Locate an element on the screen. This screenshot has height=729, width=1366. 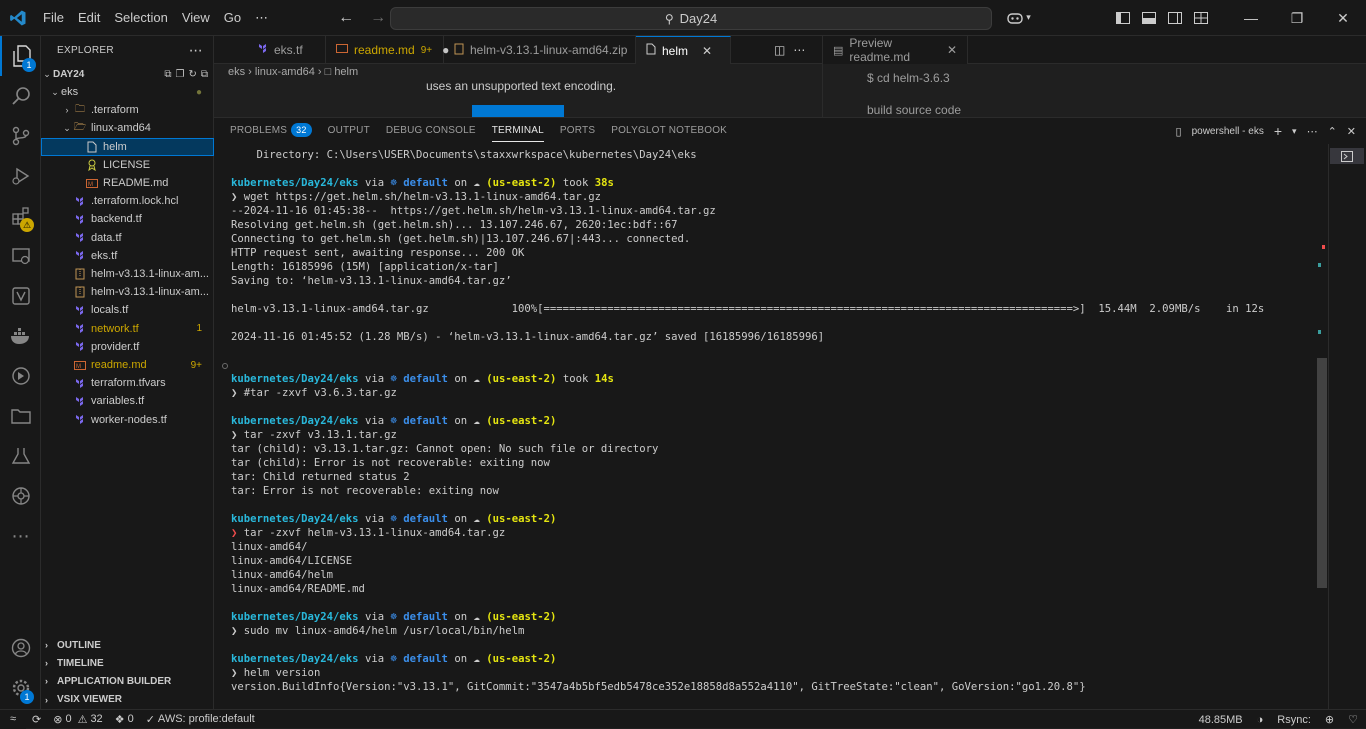
folder-icon is located at coordinates (20, 416).